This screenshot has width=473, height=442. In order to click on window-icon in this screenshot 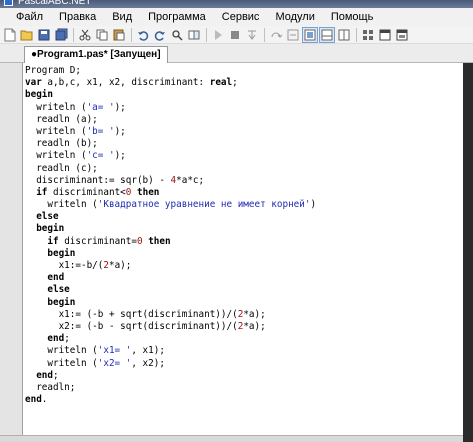, I will do `click(402, 35)`.